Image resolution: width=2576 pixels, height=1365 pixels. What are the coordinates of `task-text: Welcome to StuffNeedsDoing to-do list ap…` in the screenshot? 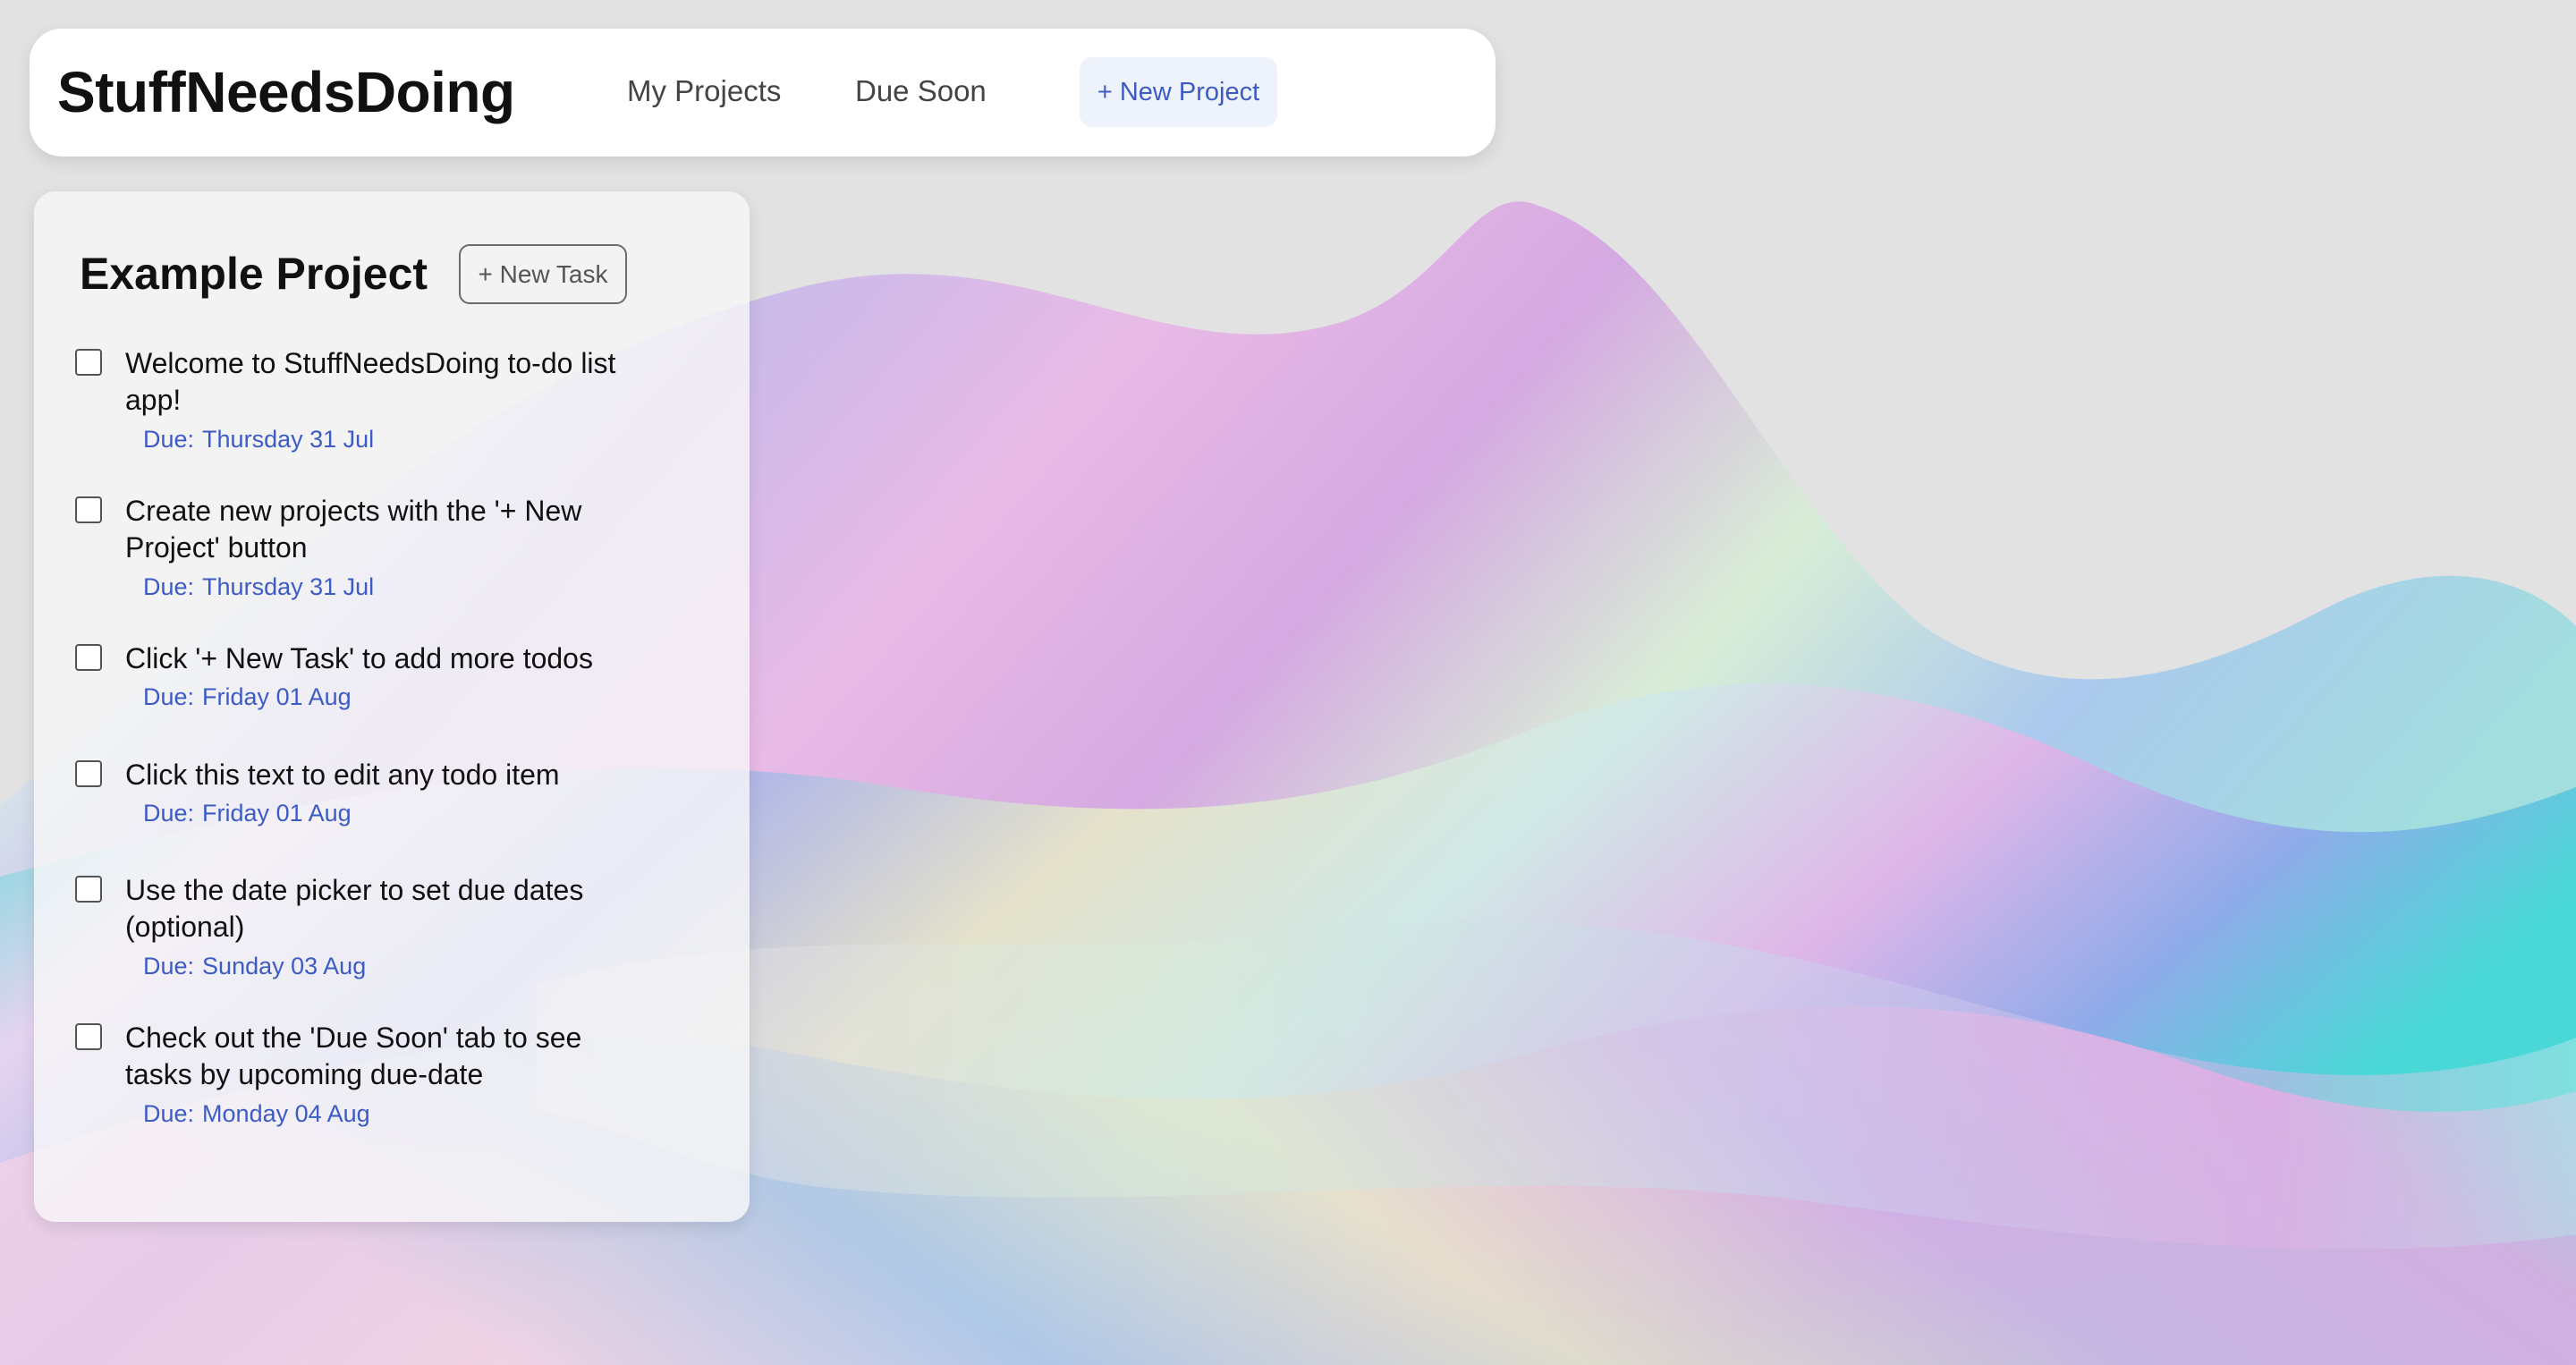 It's located at (389, 382).